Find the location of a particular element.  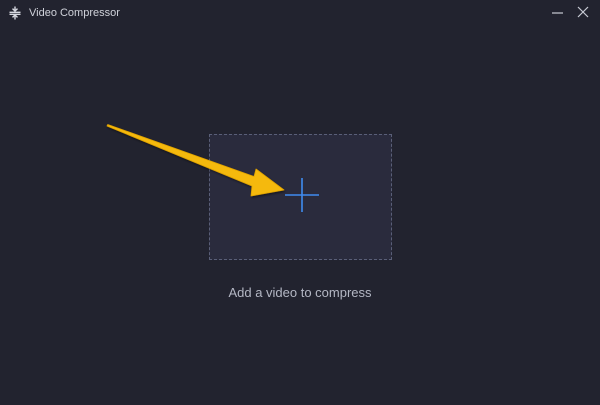

compress-icon is located at coordinates (15, 13).